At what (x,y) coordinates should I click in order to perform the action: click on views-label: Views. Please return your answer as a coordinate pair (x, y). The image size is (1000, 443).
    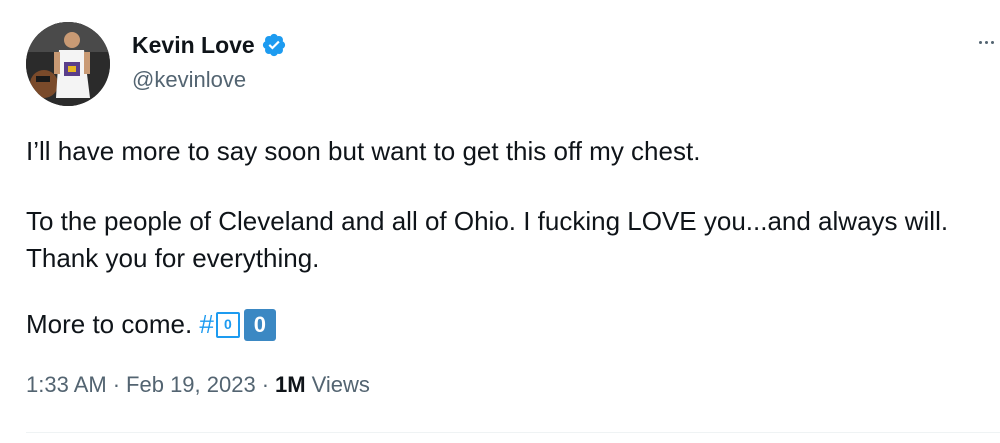
    Looking at the image, I should click on (340, 384).